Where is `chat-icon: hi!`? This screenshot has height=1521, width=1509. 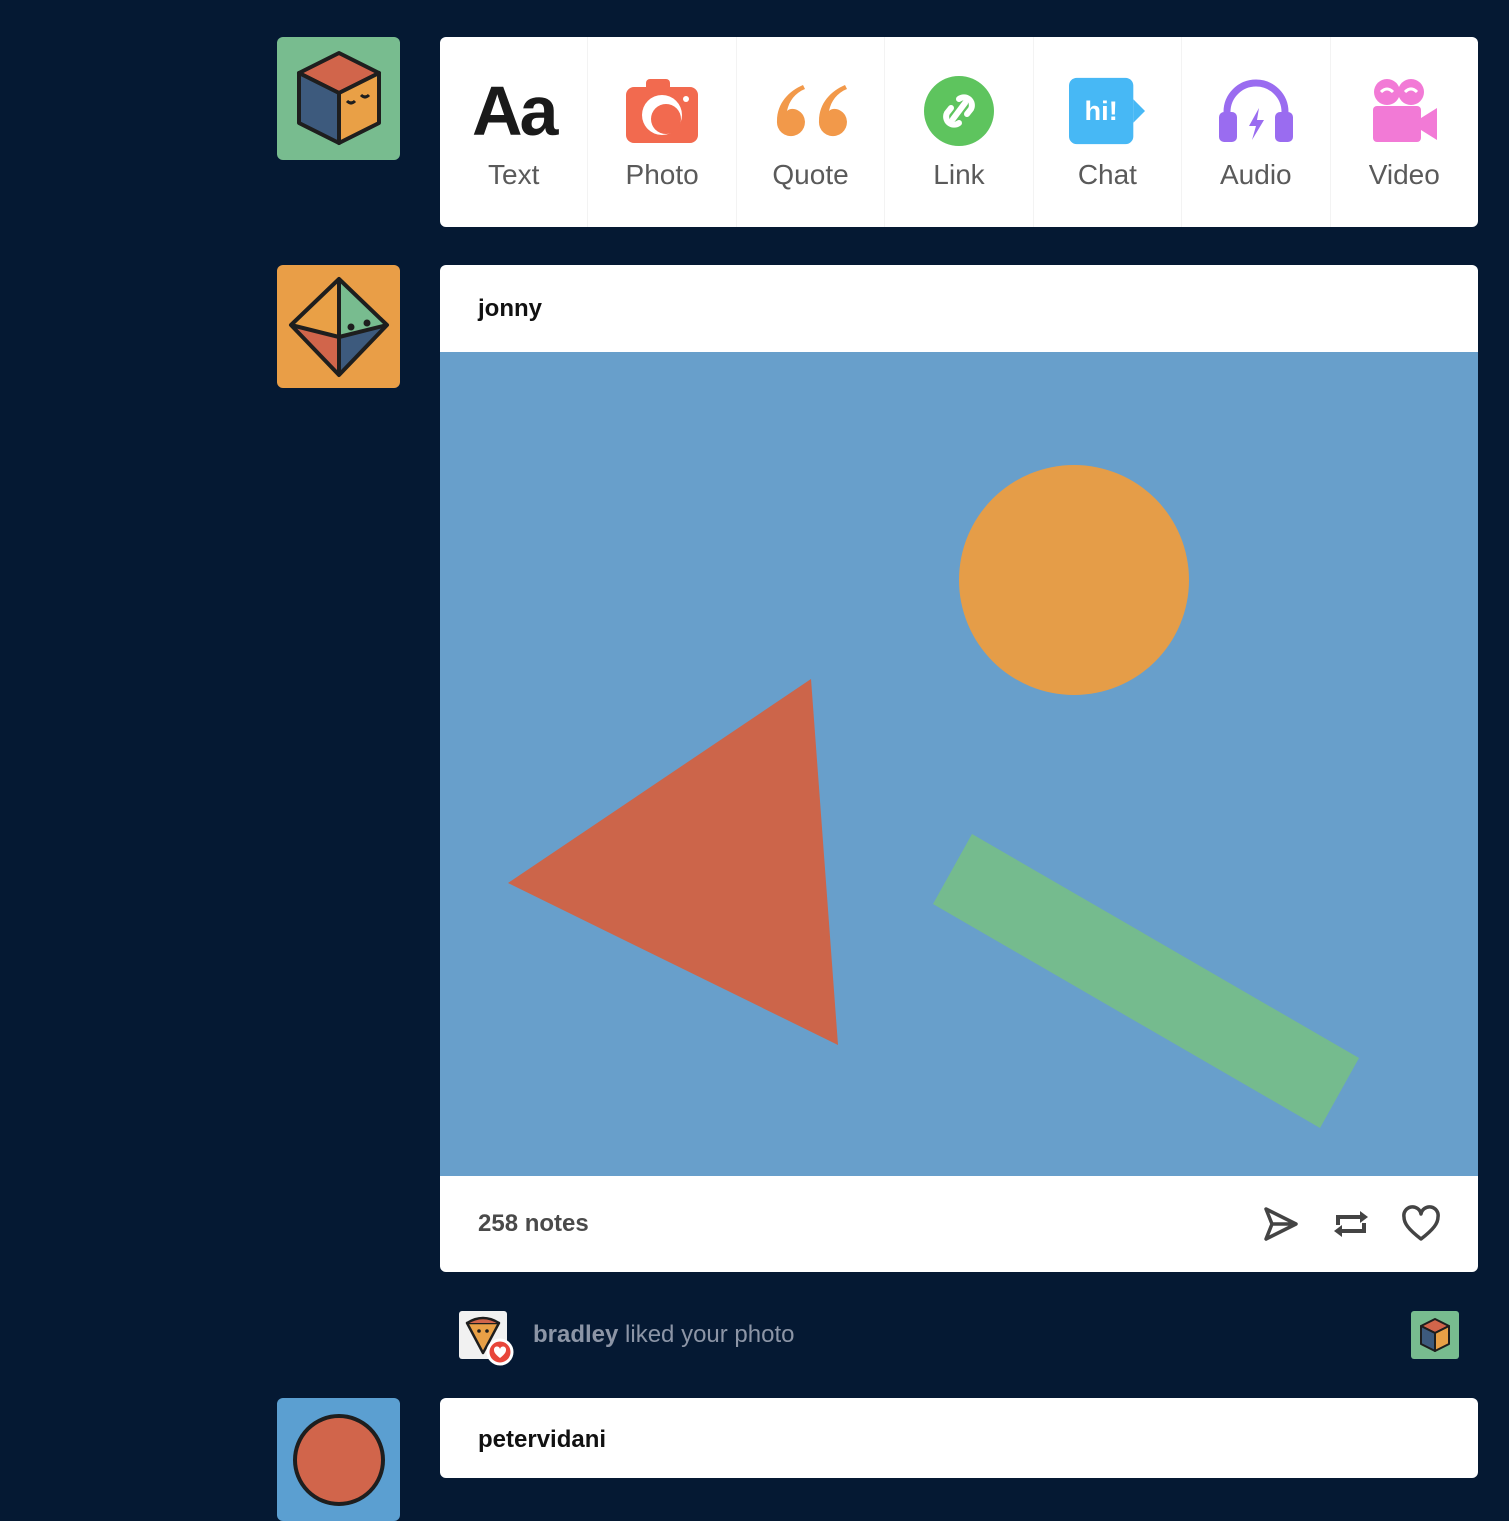 chat-icon: hi! is located at coordinates (1107, 111).